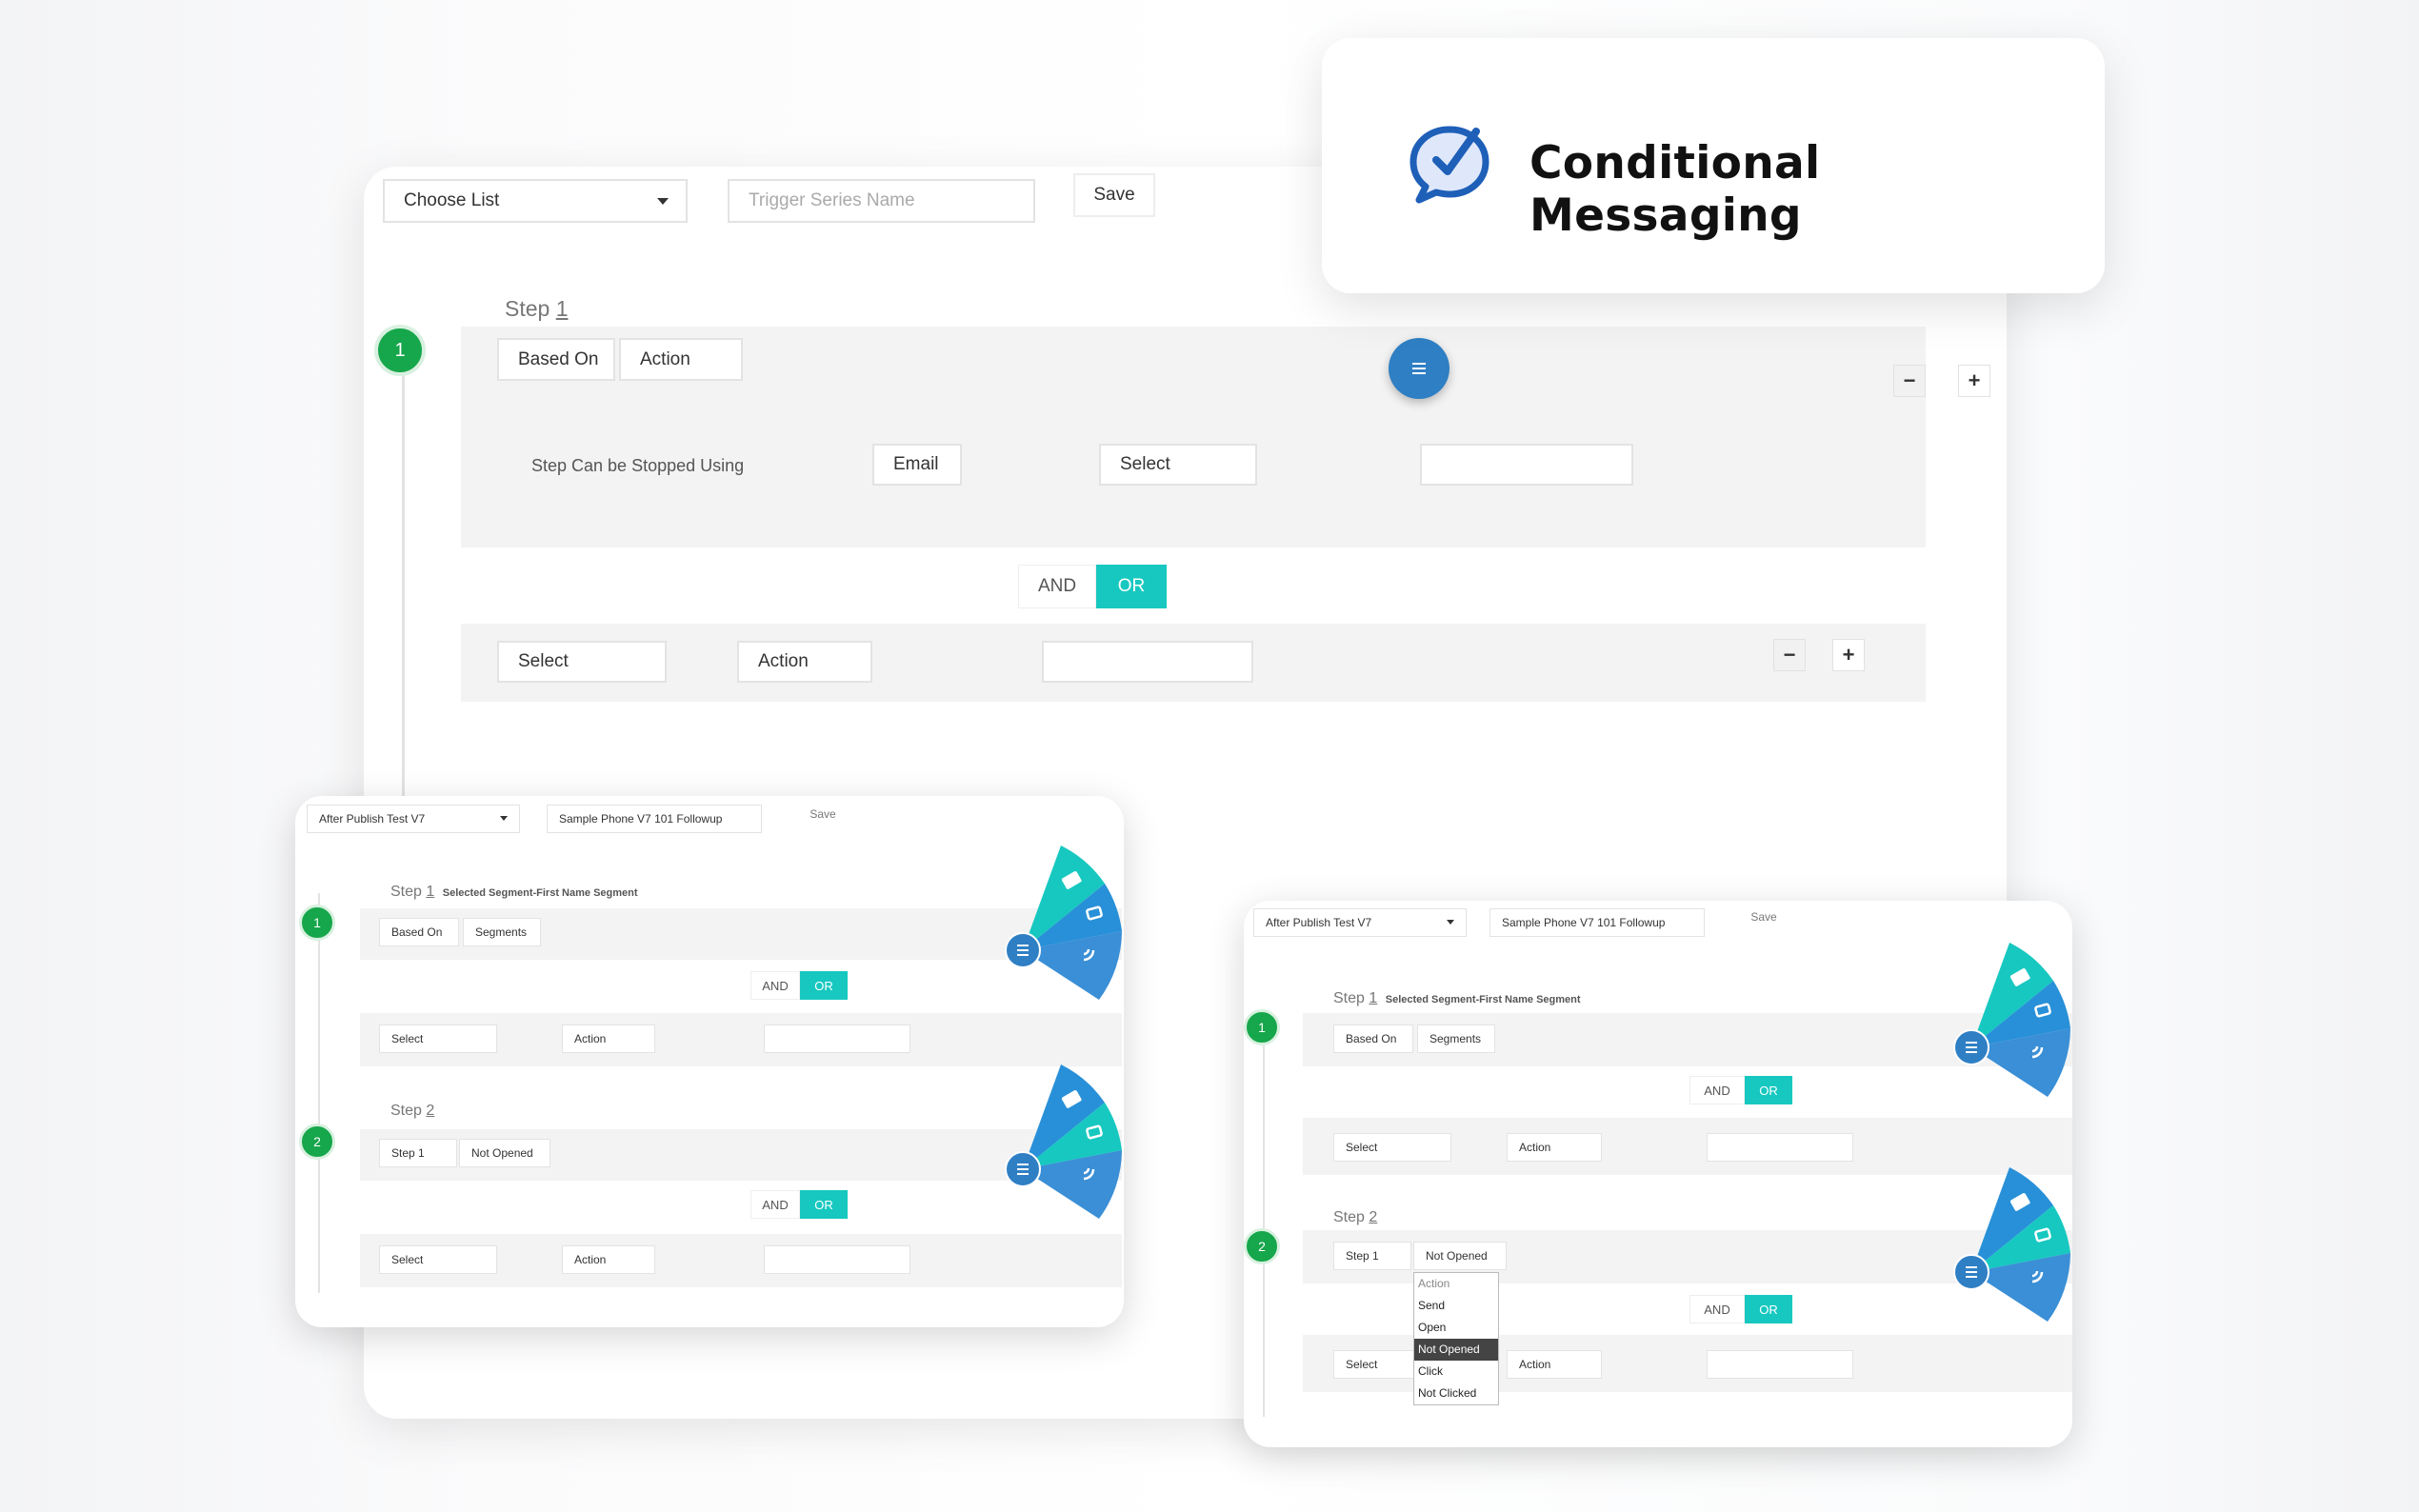 The image size is (2419, 1512). What do you see at coordinates (1349, 998) in the screenshot?
I see `step1-prefix: Step` at bounding box center [1349, 998].